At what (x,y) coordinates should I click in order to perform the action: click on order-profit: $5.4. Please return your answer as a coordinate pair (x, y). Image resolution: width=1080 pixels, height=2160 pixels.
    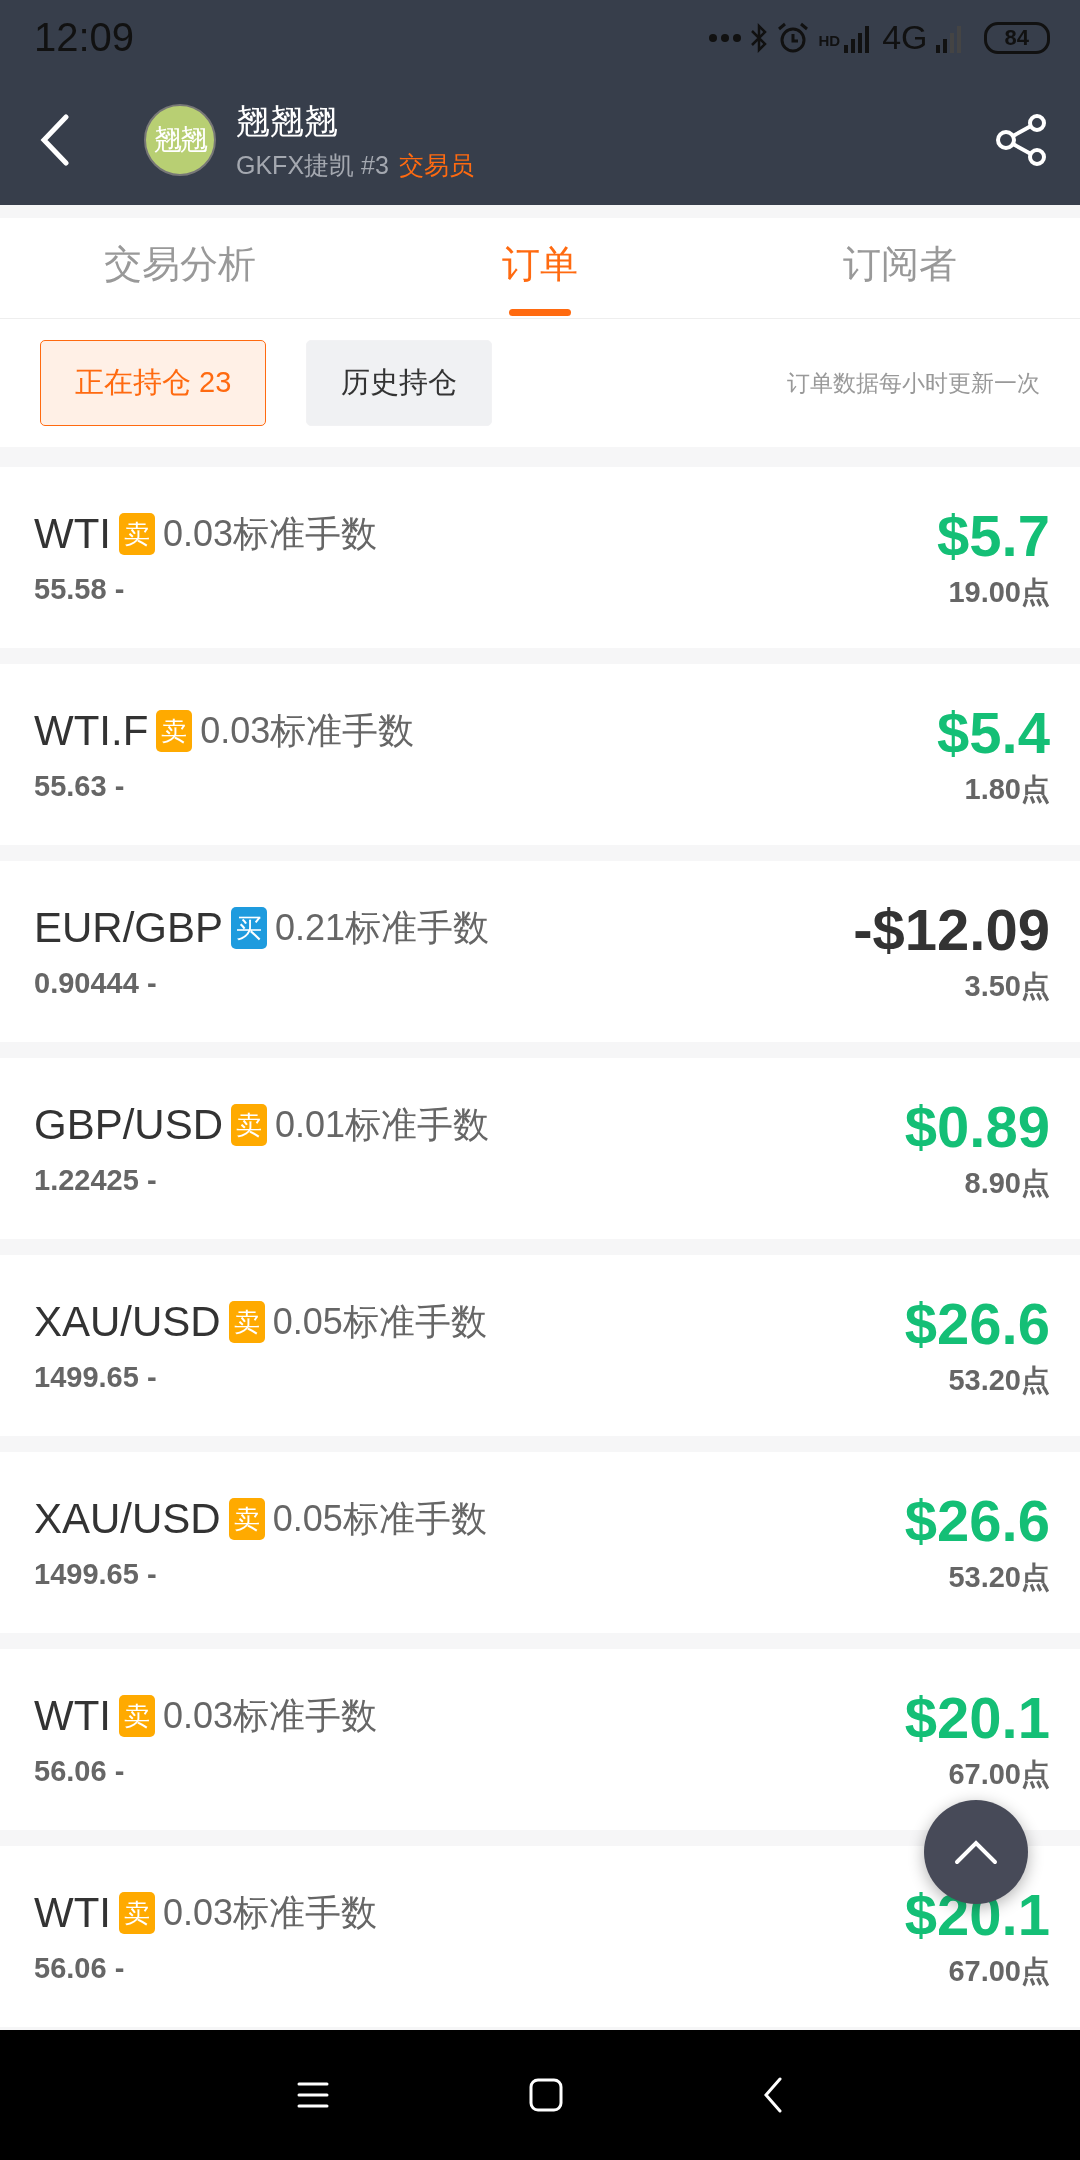
    Looking at the image, I should click on (993, 732).